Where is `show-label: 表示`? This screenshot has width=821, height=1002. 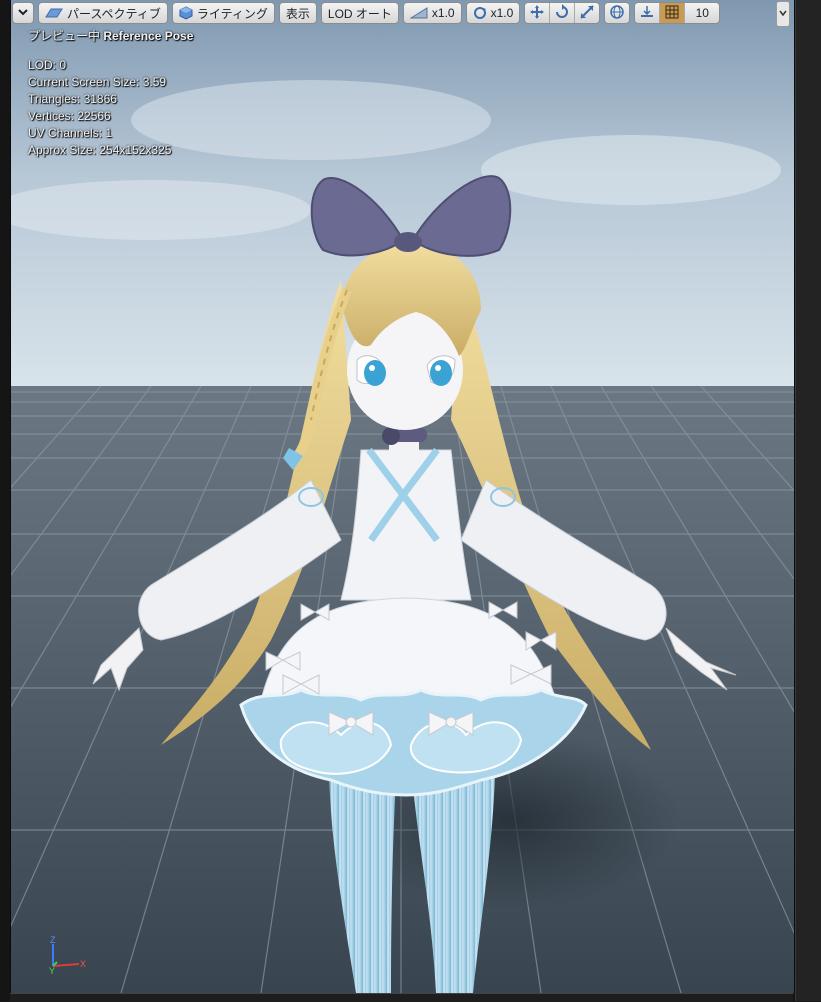
show-label: 表示 is located at coordinates (298, 13).